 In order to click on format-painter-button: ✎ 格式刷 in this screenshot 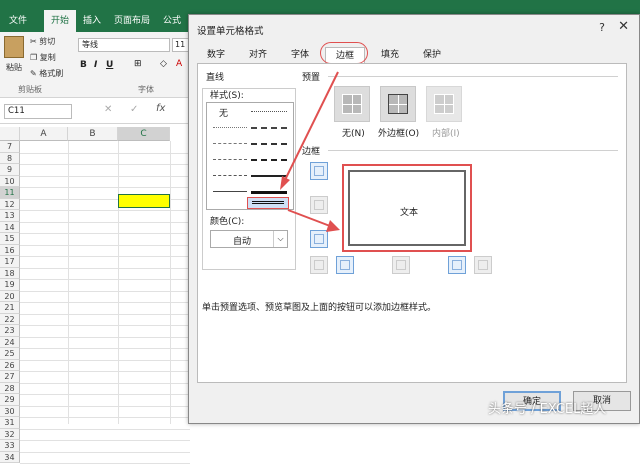, I will do `click(46, 73)`.